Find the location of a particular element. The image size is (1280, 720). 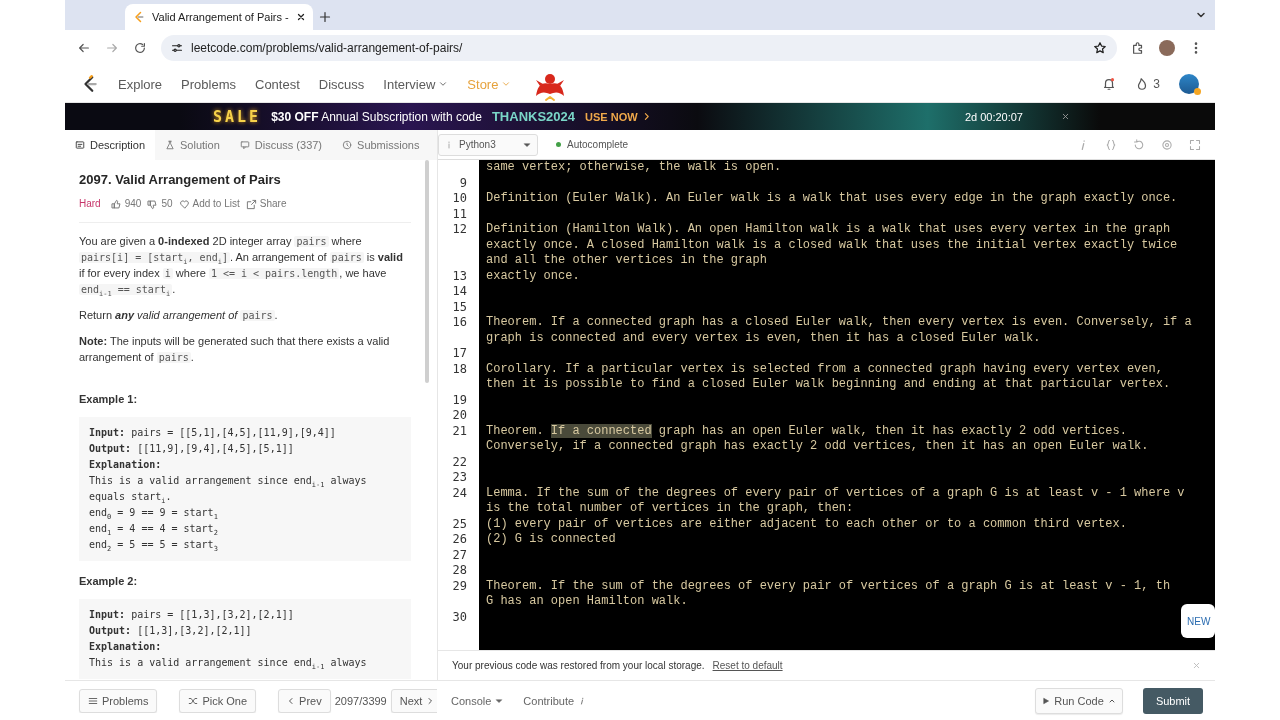

console-toggle: Console is located at coordinates (477, 700).